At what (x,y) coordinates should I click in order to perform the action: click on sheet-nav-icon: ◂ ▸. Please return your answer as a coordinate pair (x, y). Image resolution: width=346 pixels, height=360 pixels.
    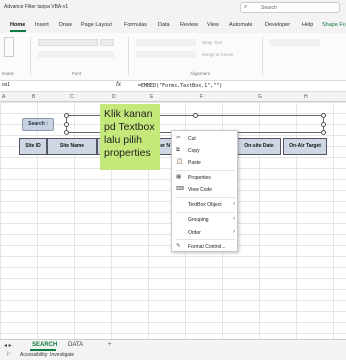
    Looking at the image, I should click on (8, 345).